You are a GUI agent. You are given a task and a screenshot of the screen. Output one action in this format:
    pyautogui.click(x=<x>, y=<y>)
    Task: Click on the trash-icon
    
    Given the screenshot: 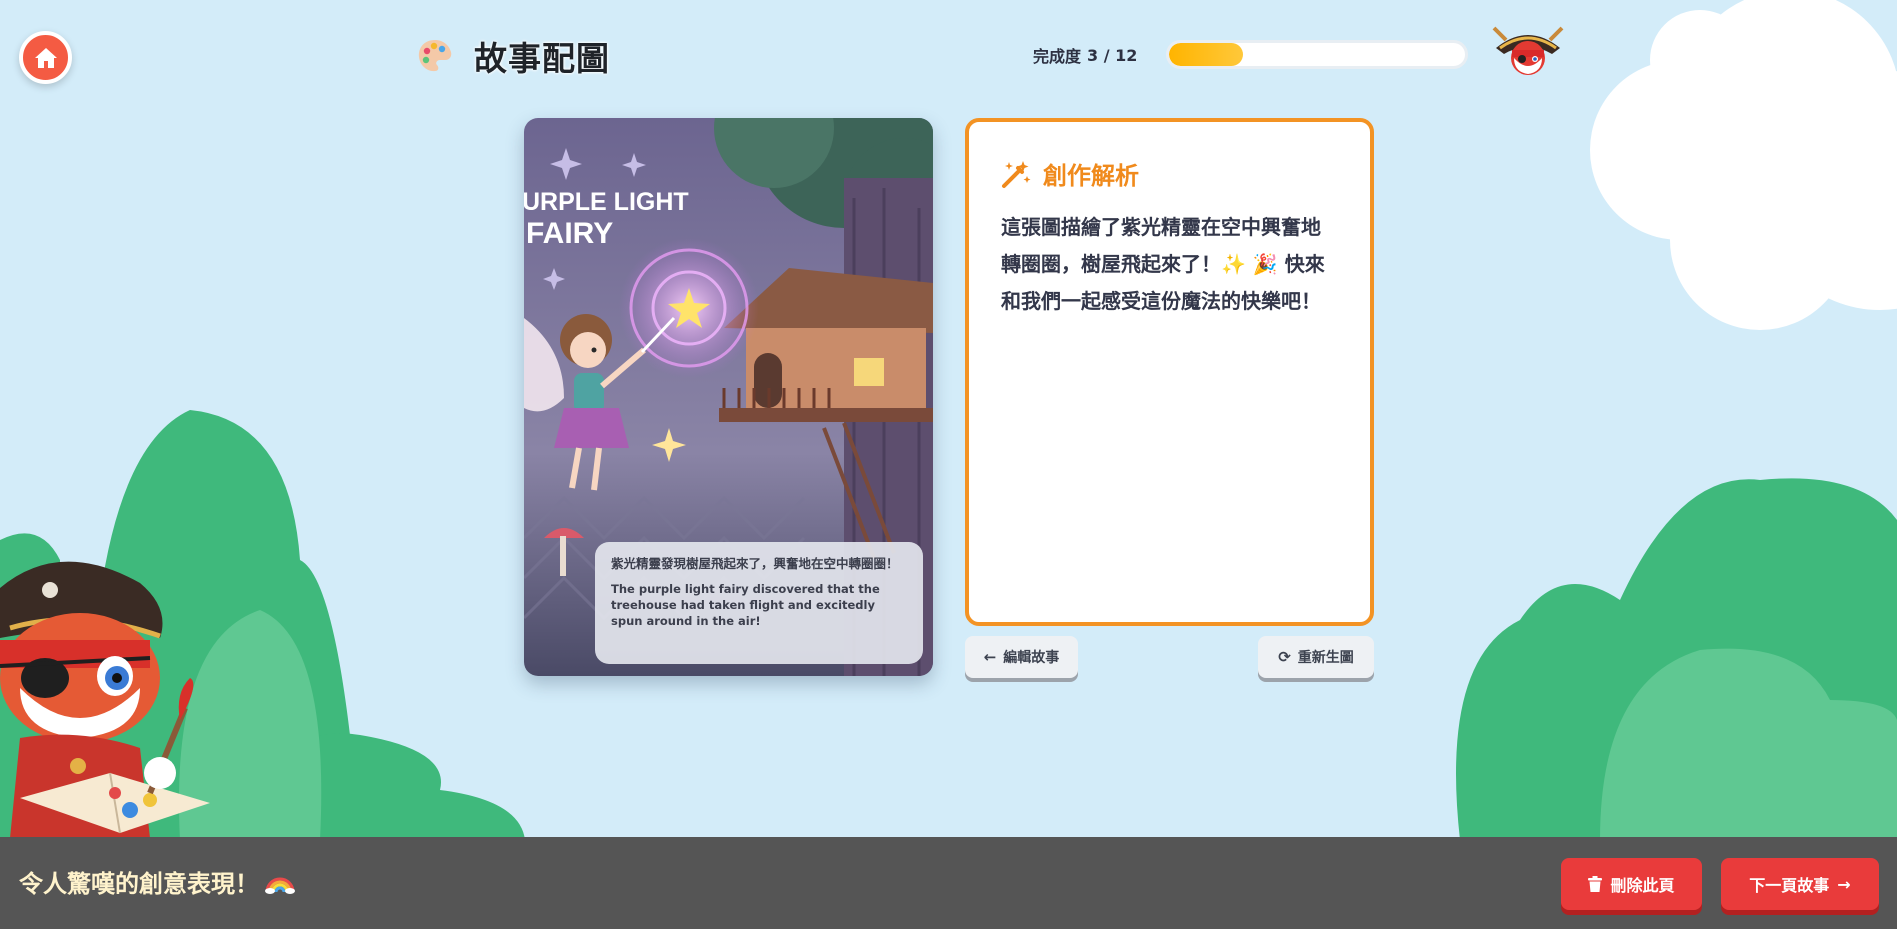 What is the action you would take?
    pyautogui.click(x=1595, y=884)
    